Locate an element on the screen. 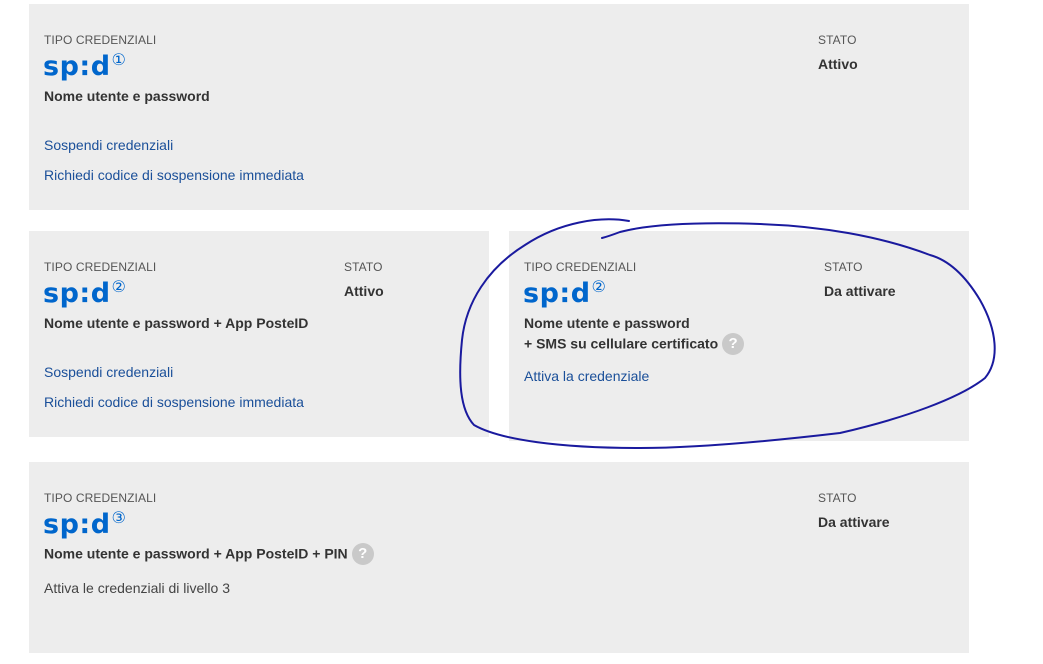 The height and width of the screenshot is (664, 1043). credential-description-line1: Nome utente e password is located at coordinates (607, 323).